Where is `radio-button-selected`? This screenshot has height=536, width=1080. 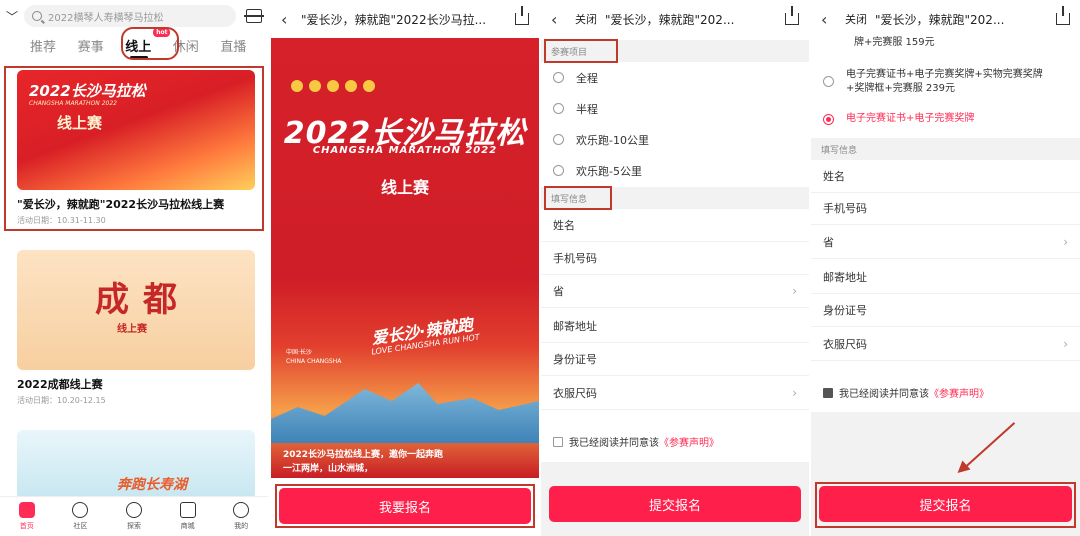 radio-button-selected is located at coordinates (828, 119).